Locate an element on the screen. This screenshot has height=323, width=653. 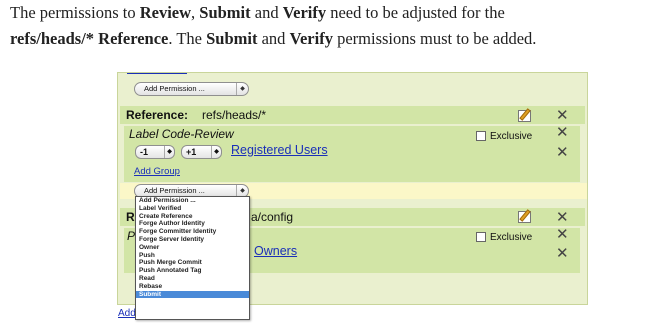
select-value: -1 is located at coordinates (144, 152).